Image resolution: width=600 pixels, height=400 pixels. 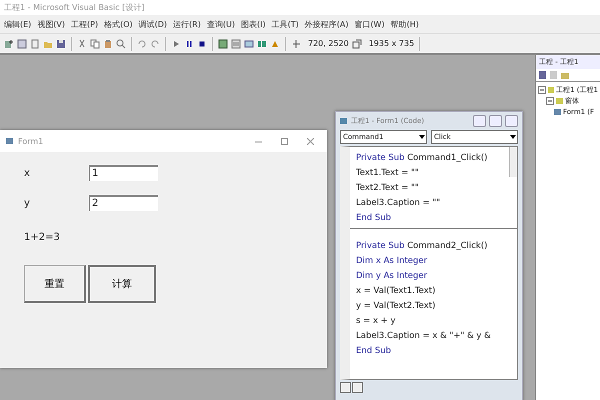 What do you see at coordinates (399, 203) in the screenshot?
I see `code-line: Label3.Caption = ""` at bounding box center [399, 203].